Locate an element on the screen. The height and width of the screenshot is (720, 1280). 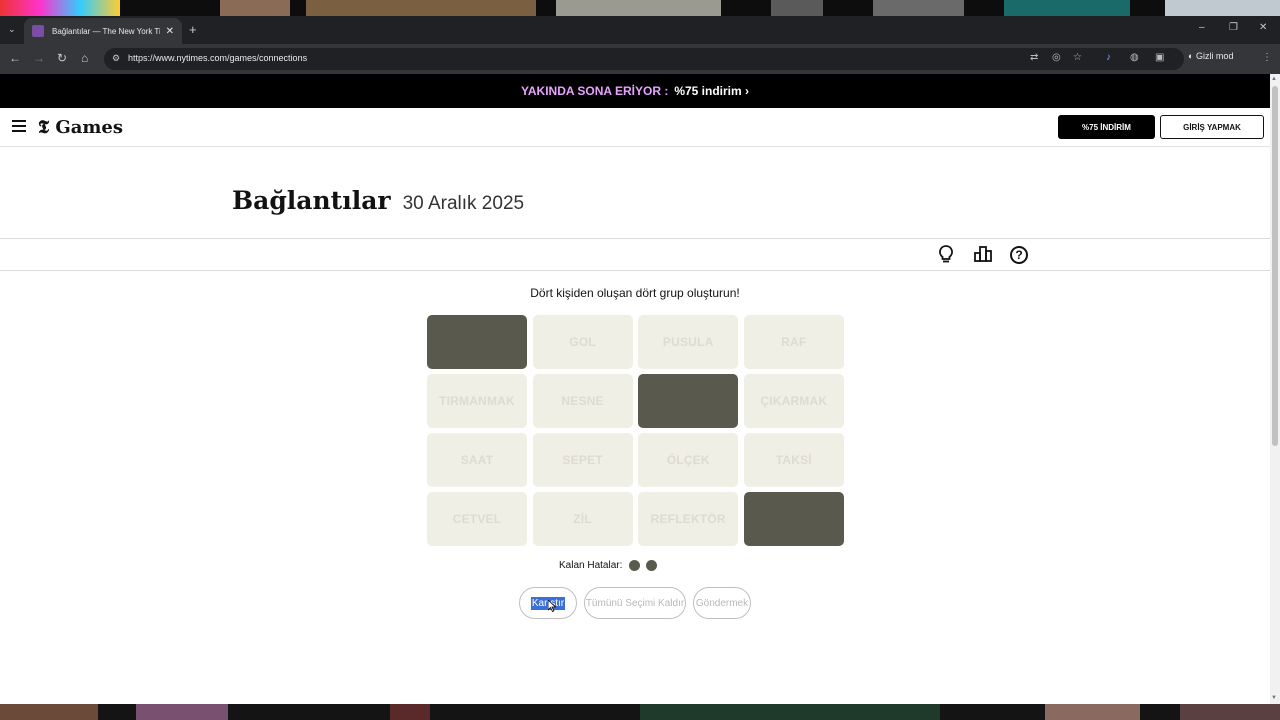
extension-audio-icon: ♪ is located at coordinates (1108, 57).